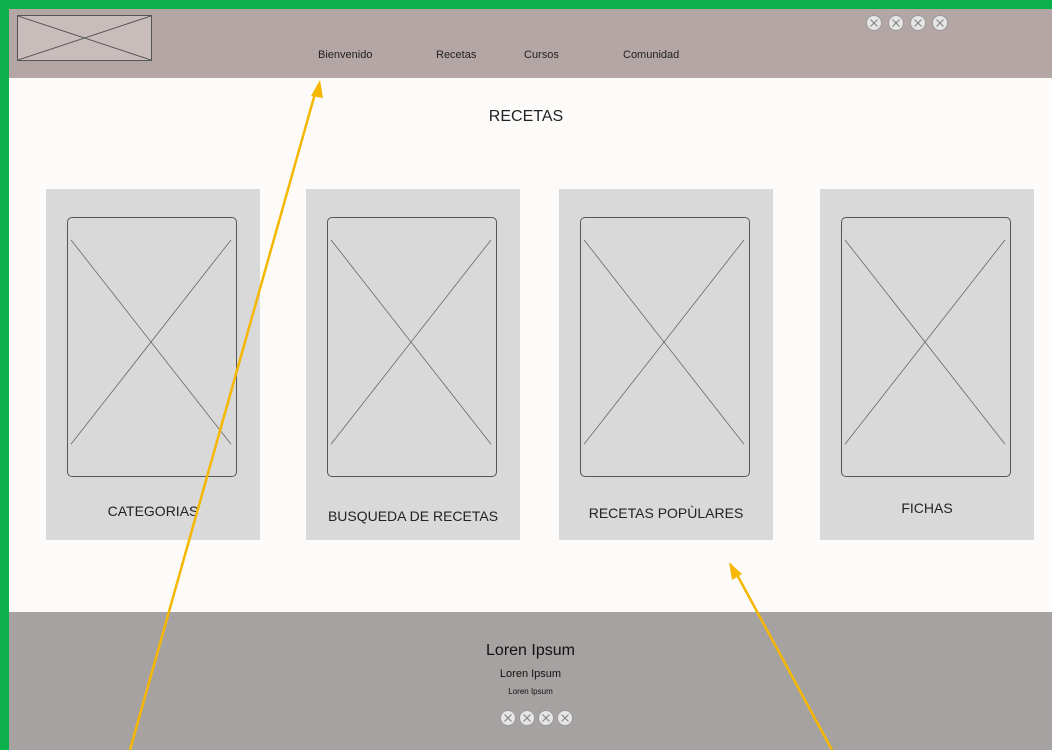  I want to click on card-label: CATEGORIAS, so click(153, 511).